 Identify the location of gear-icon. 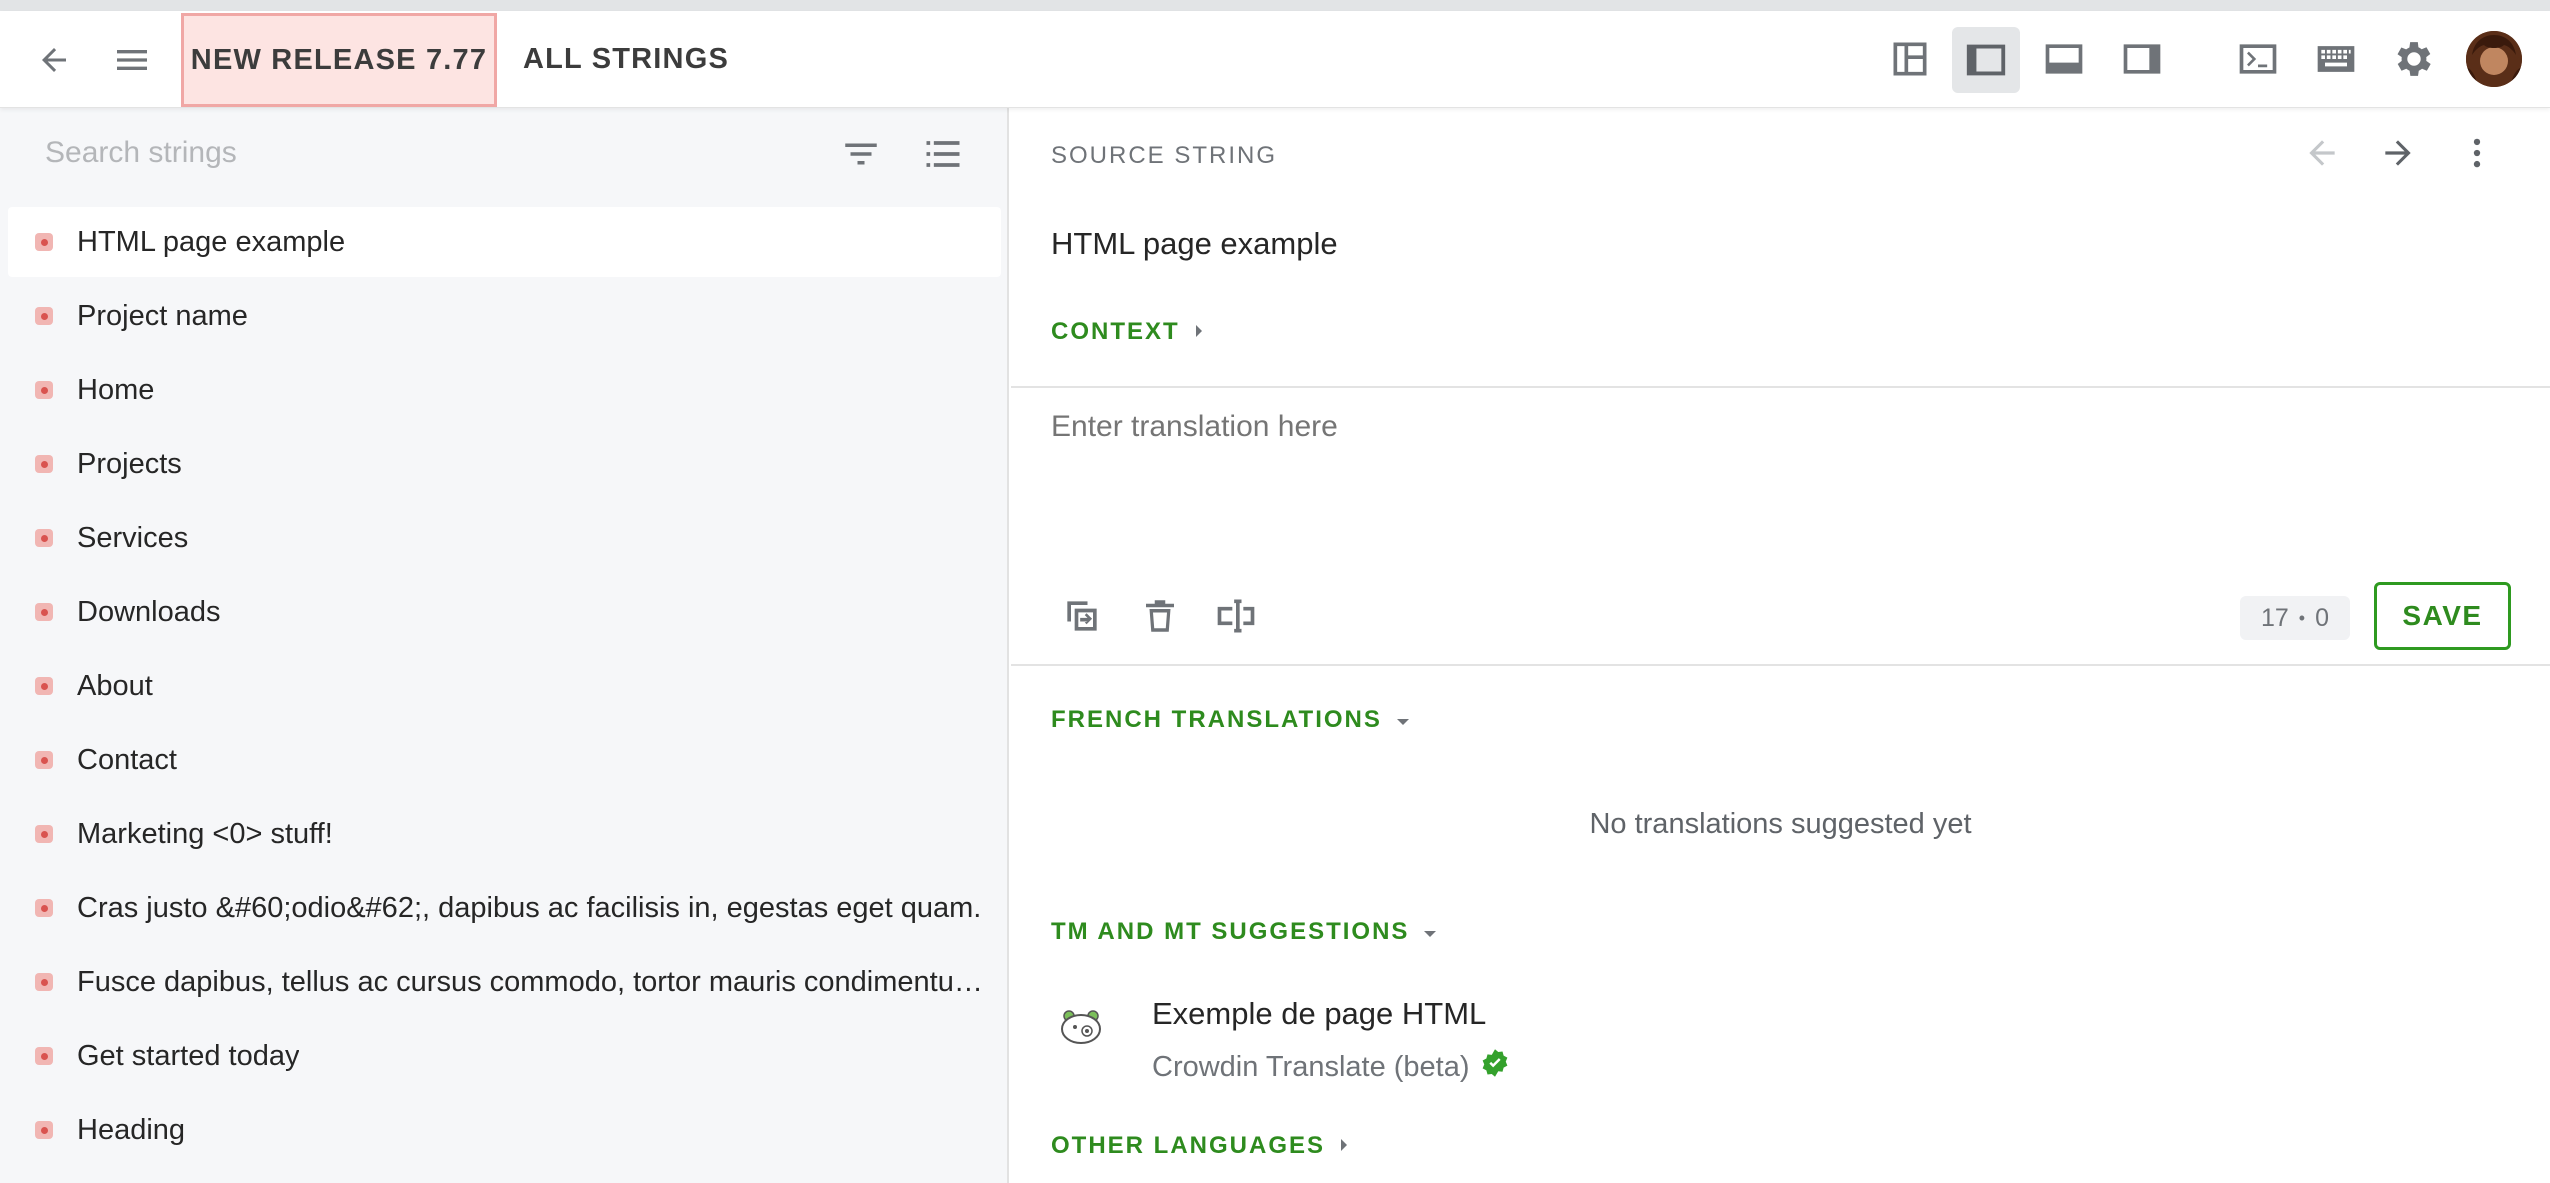
(2414, 59).